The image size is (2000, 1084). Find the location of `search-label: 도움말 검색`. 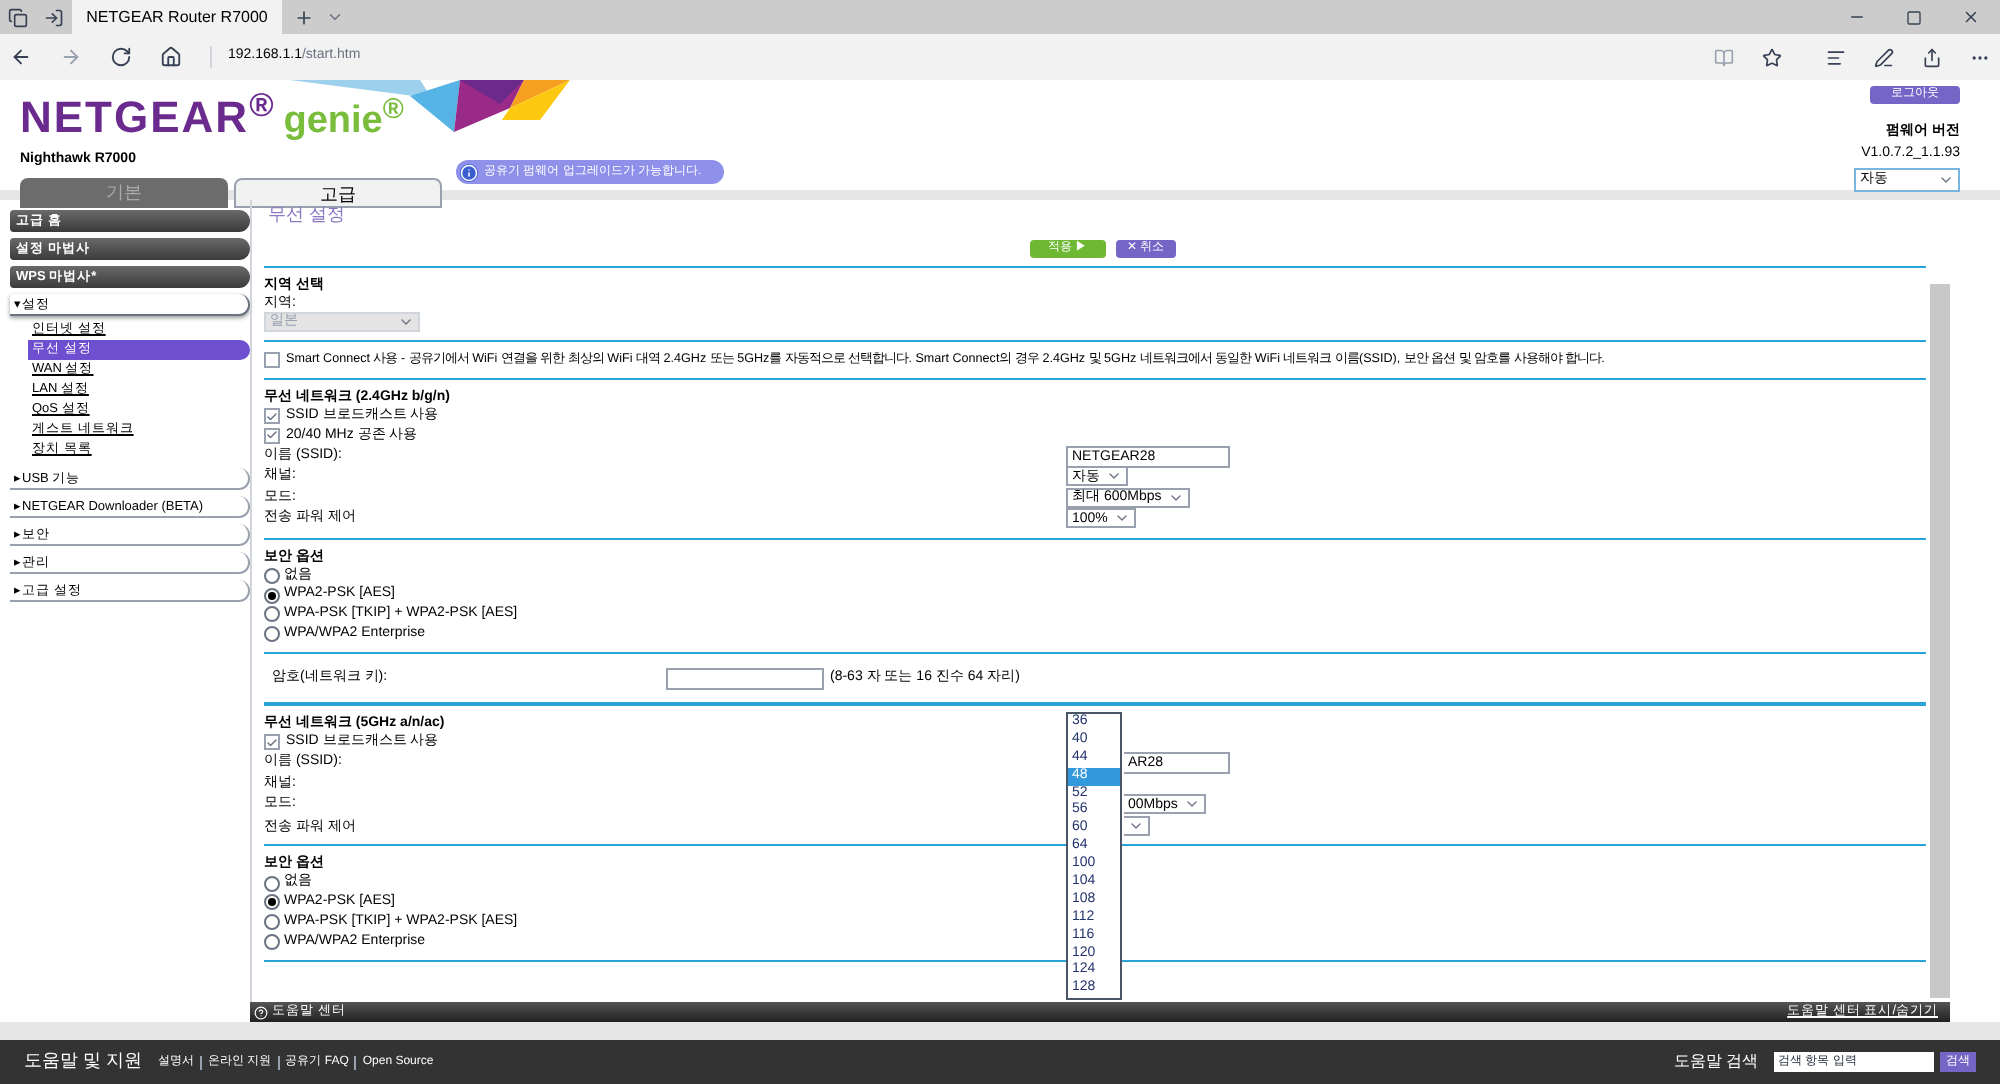

search-label: 도움말 검색 is located at coordinates (1715, 1062).